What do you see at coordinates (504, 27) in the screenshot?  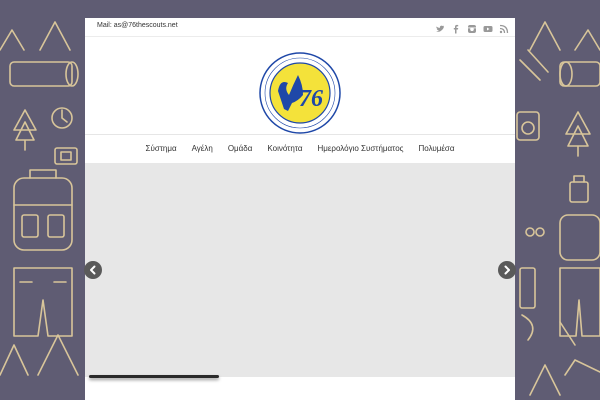 I see `rss-icon` at bounding box center [504, 27].